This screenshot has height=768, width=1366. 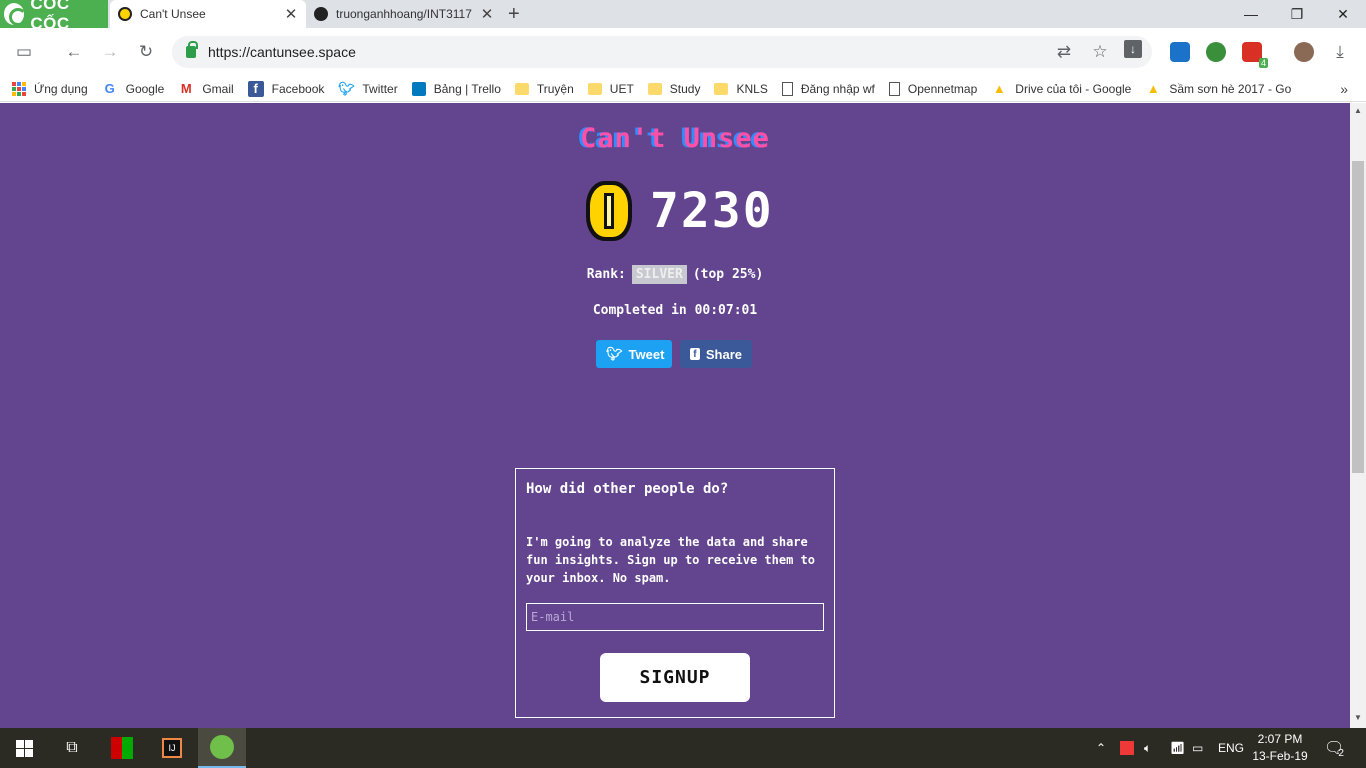 I want to click on tweet-button: 🐦︎ Tweet, so click(x=634, y=354).